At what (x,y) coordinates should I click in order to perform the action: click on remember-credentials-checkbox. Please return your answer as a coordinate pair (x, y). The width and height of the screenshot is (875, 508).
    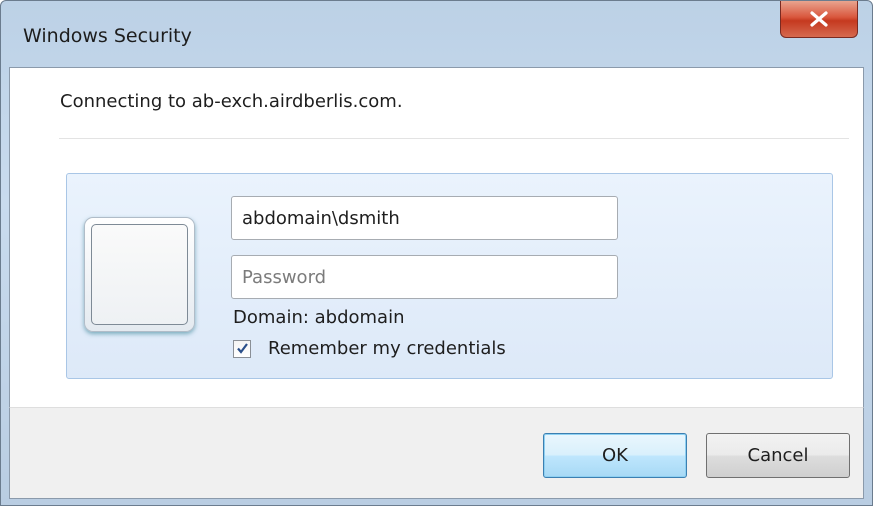
    Looking at the image, I should click on (242, 348).